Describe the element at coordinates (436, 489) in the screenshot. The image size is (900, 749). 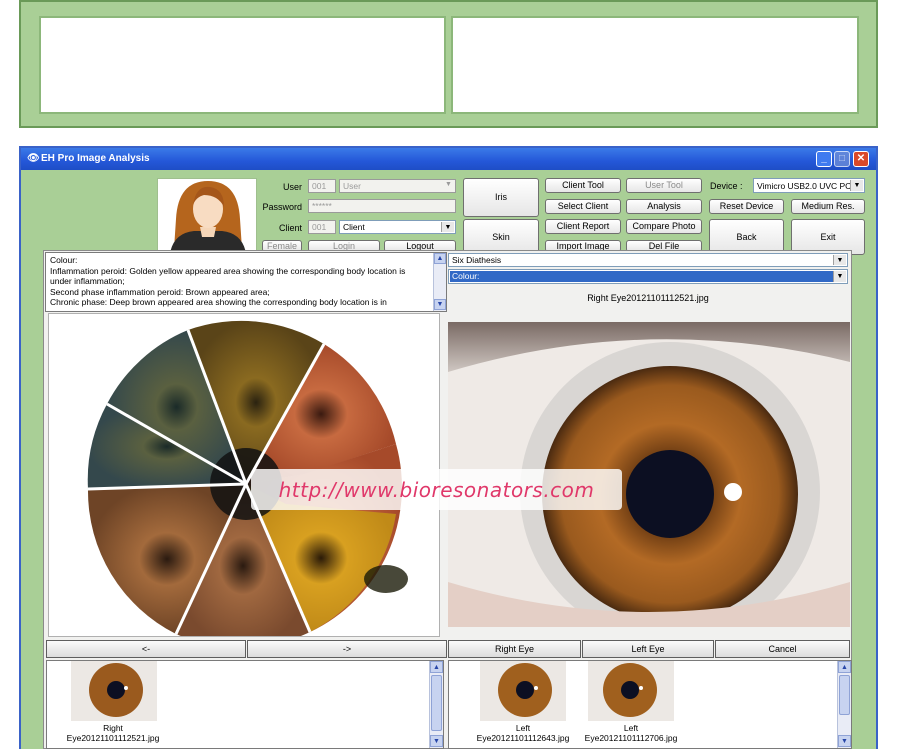
I see `watermark: http://www.bioresonators.com` at that location.